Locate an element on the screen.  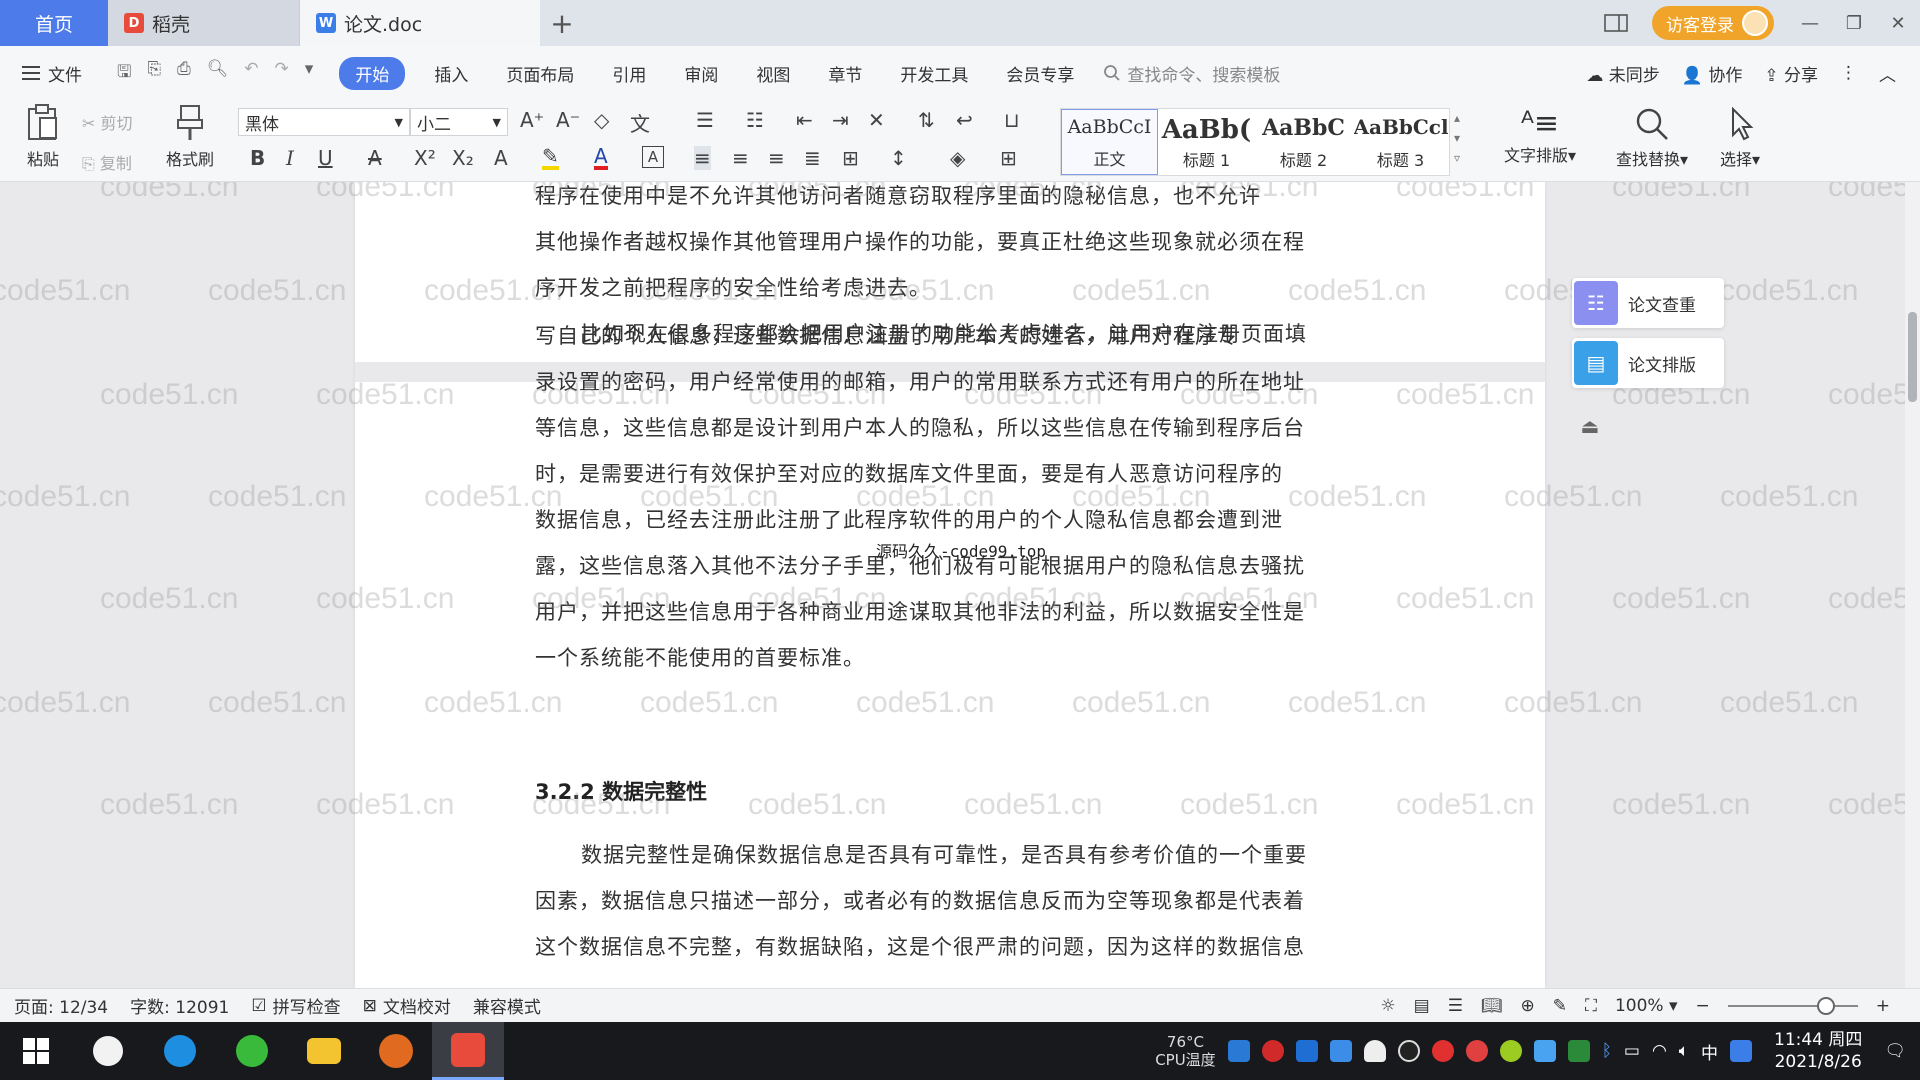
customize-chevron-icon: ▾ is located at coordinates (309, 73).